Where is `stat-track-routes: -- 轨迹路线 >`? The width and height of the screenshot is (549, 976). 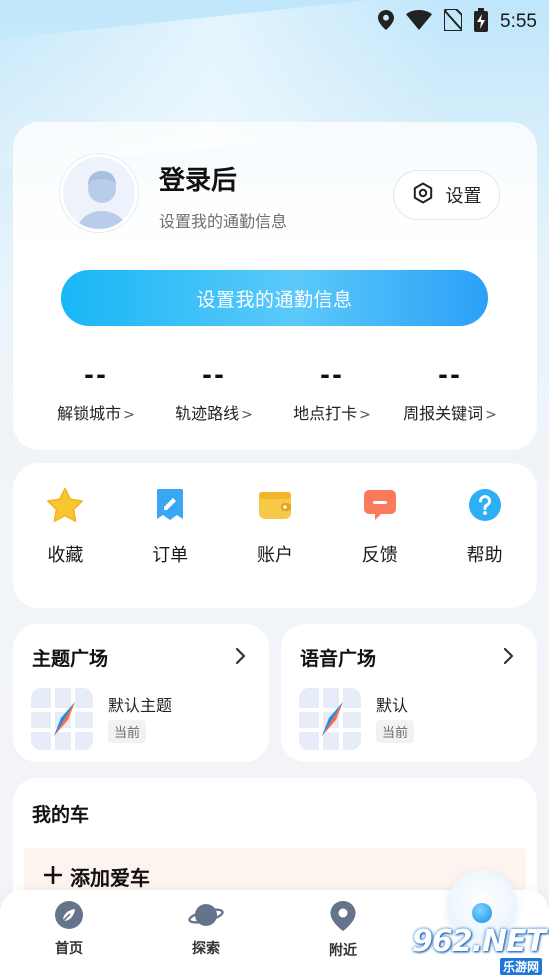
stat-track-routes: -- 轨迹路线 > is located at coordinates (214, 392).